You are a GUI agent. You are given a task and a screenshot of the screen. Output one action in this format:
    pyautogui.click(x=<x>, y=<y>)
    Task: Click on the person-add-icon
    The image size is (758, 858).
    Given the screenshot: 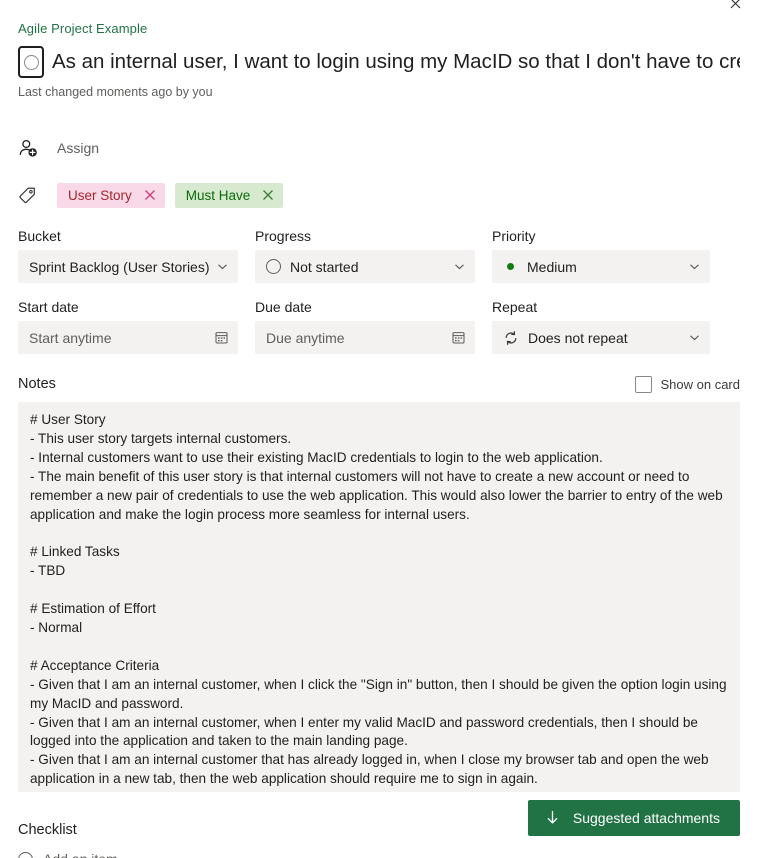 What is the action you would take?
    pyautogui.click(x=33, y=148)
    